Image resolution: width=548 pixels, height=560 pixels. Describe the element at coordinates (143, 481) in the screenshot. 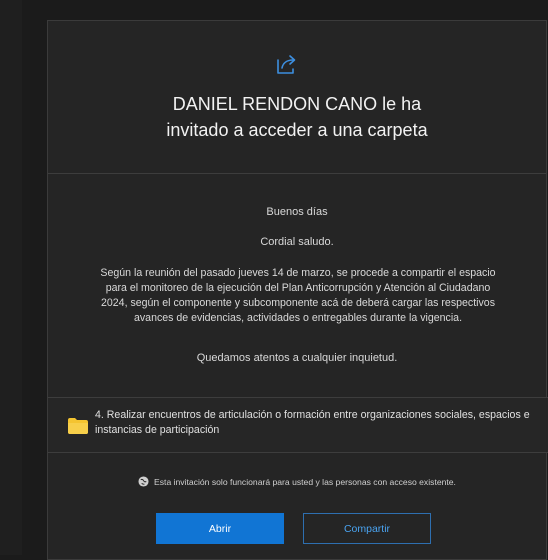

I see `globe-icon` at that location.